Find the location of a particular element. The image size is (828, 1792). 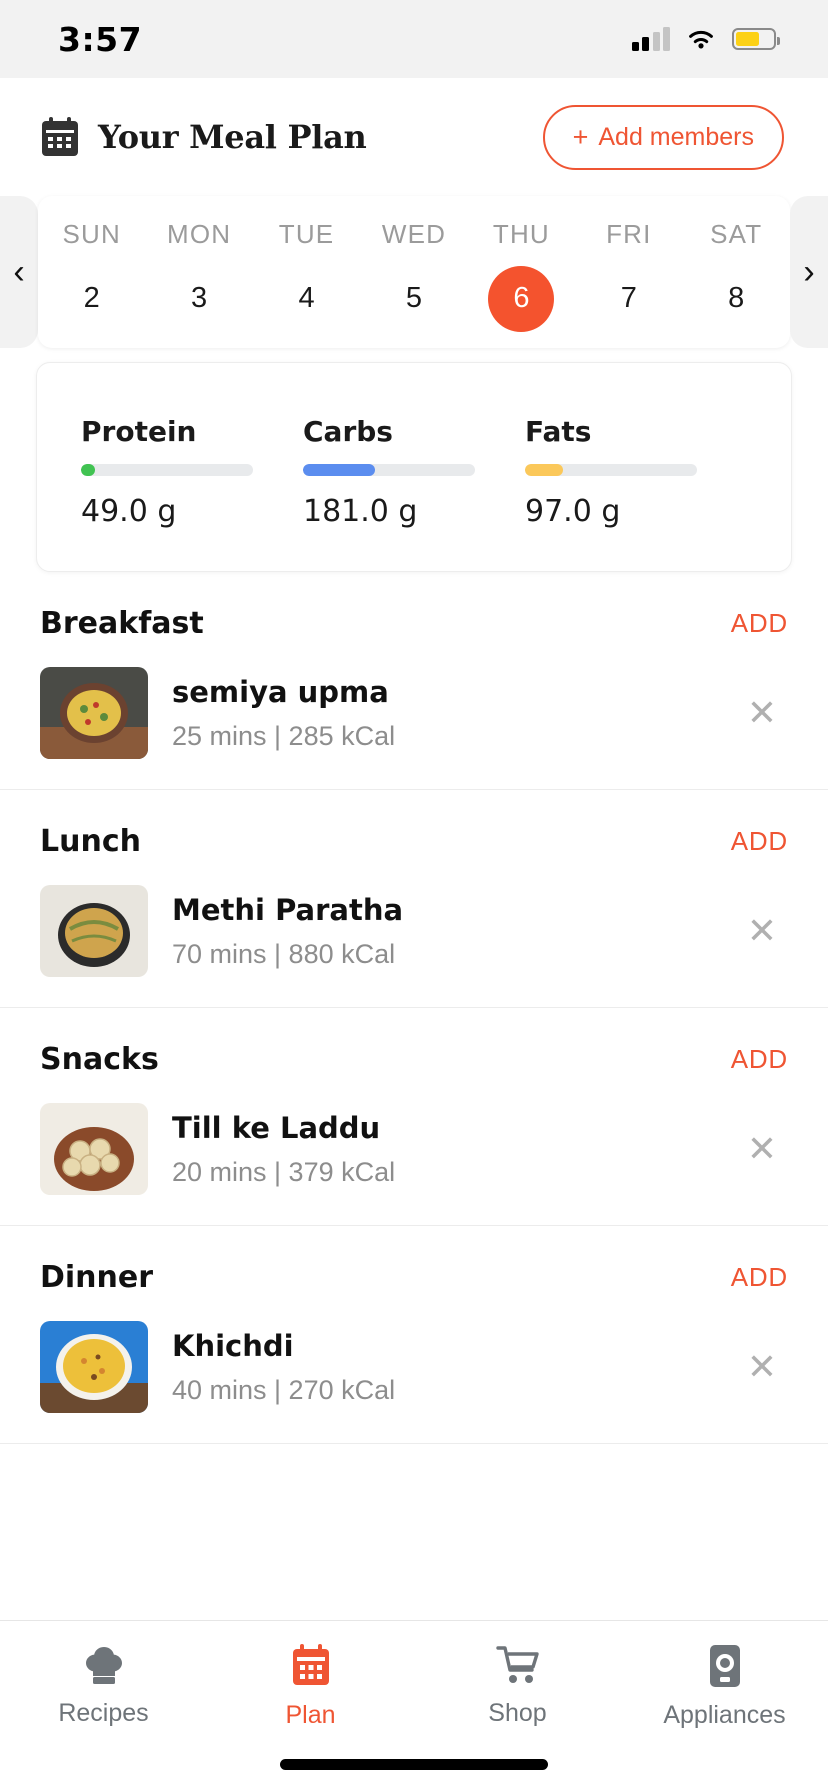

header-title-group: Your Meal Plan is located at coordinates (203, 137).